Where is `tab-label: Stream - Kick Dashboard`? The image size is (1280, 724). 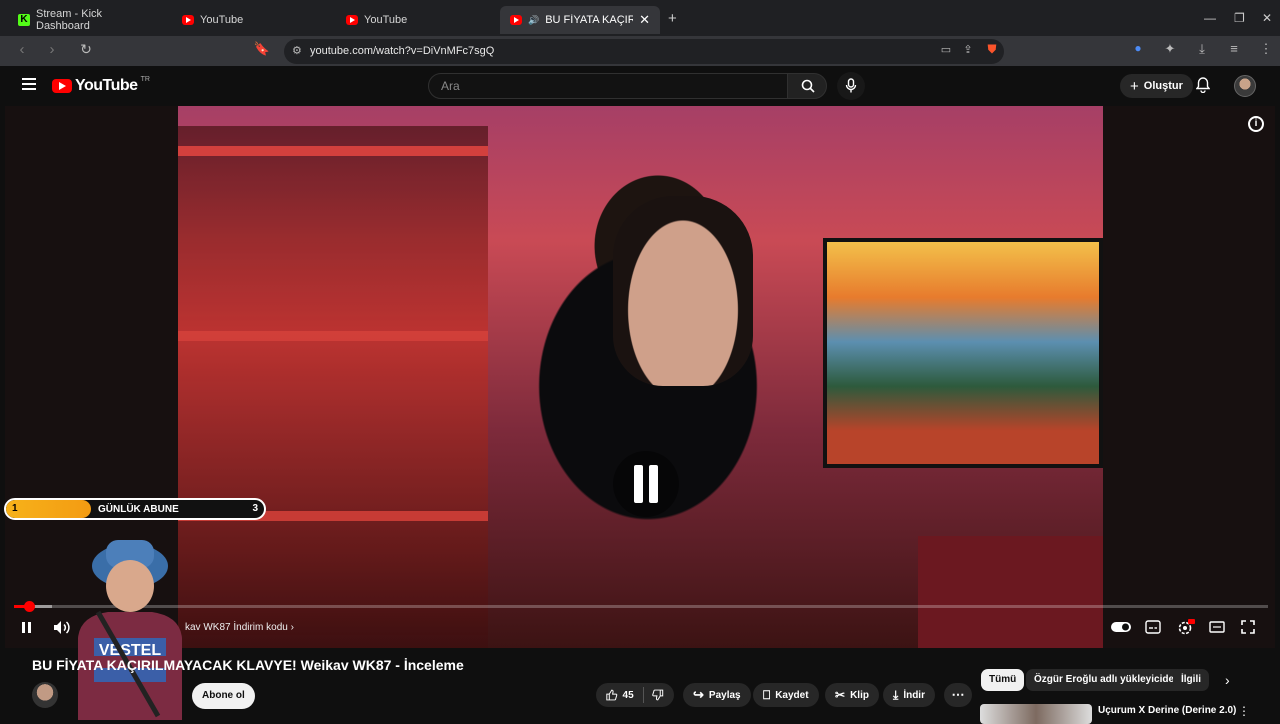
tab-label: Stream - Kick Dashboard is located at coordinates (69, 20).